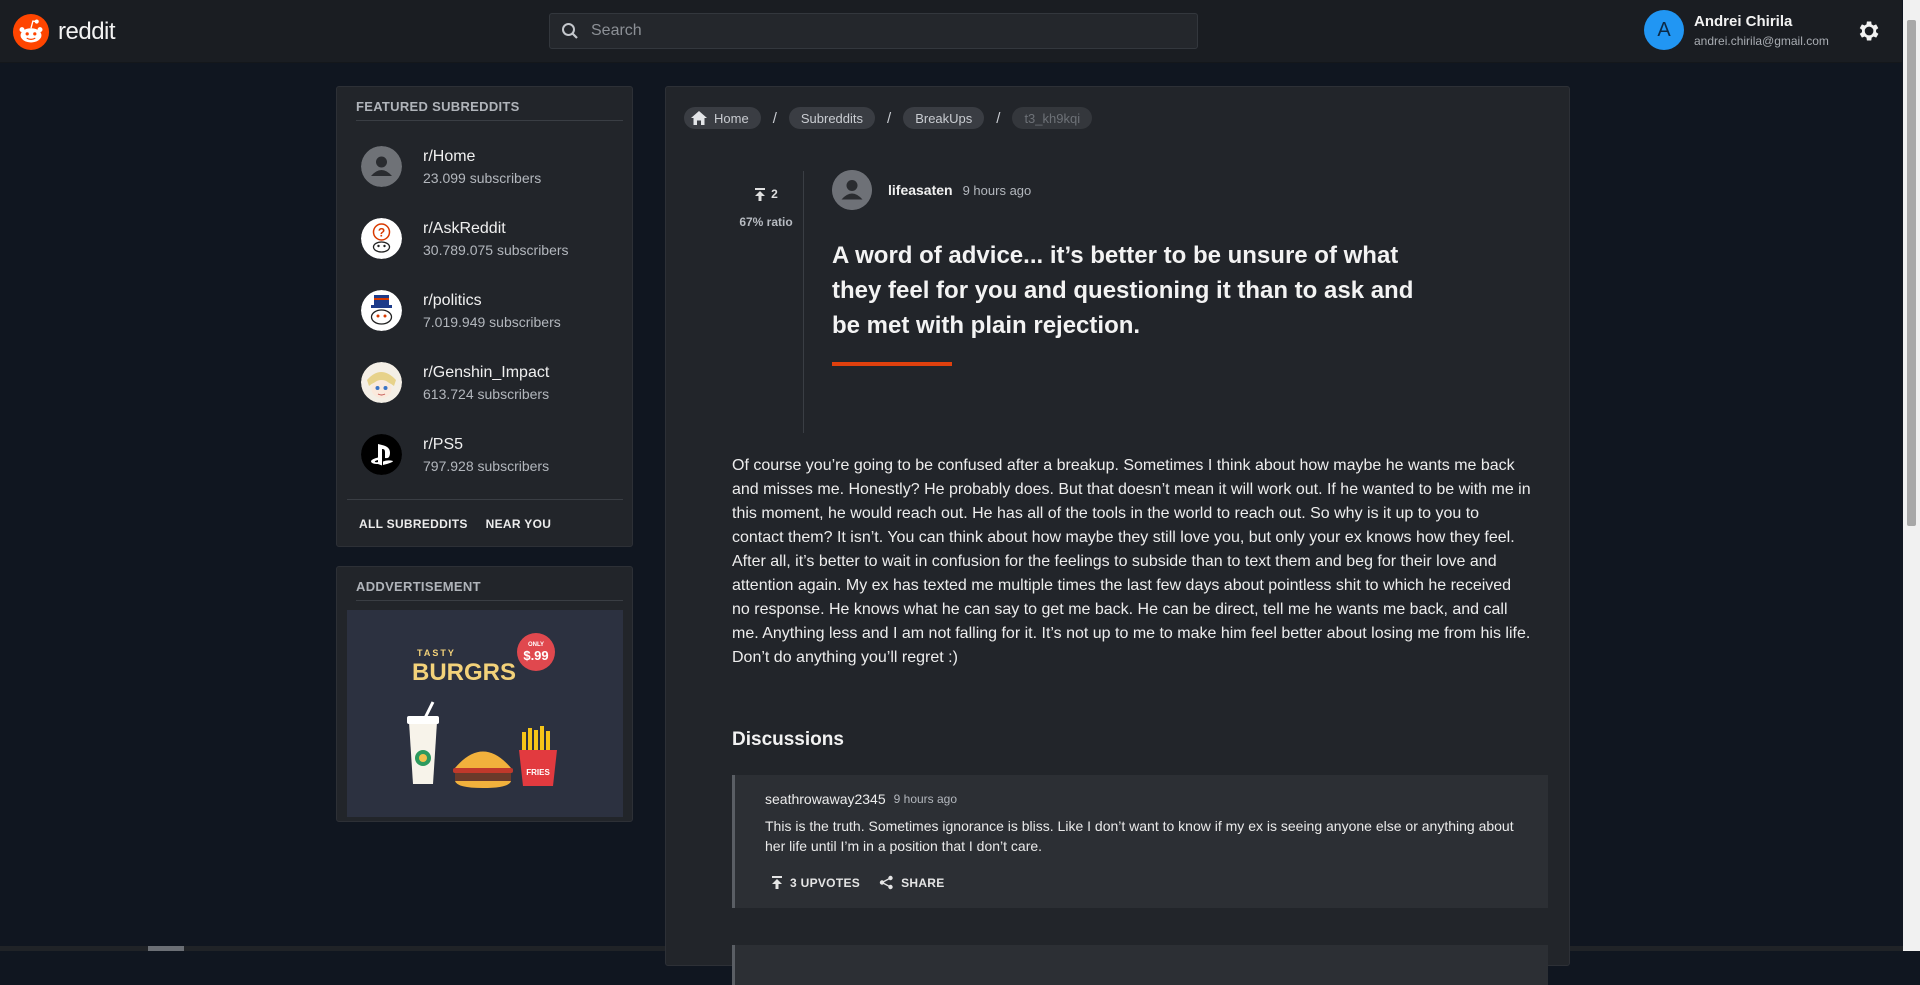 The image size is (1920, 985). I want to click on home-icon, so click(699, 118).